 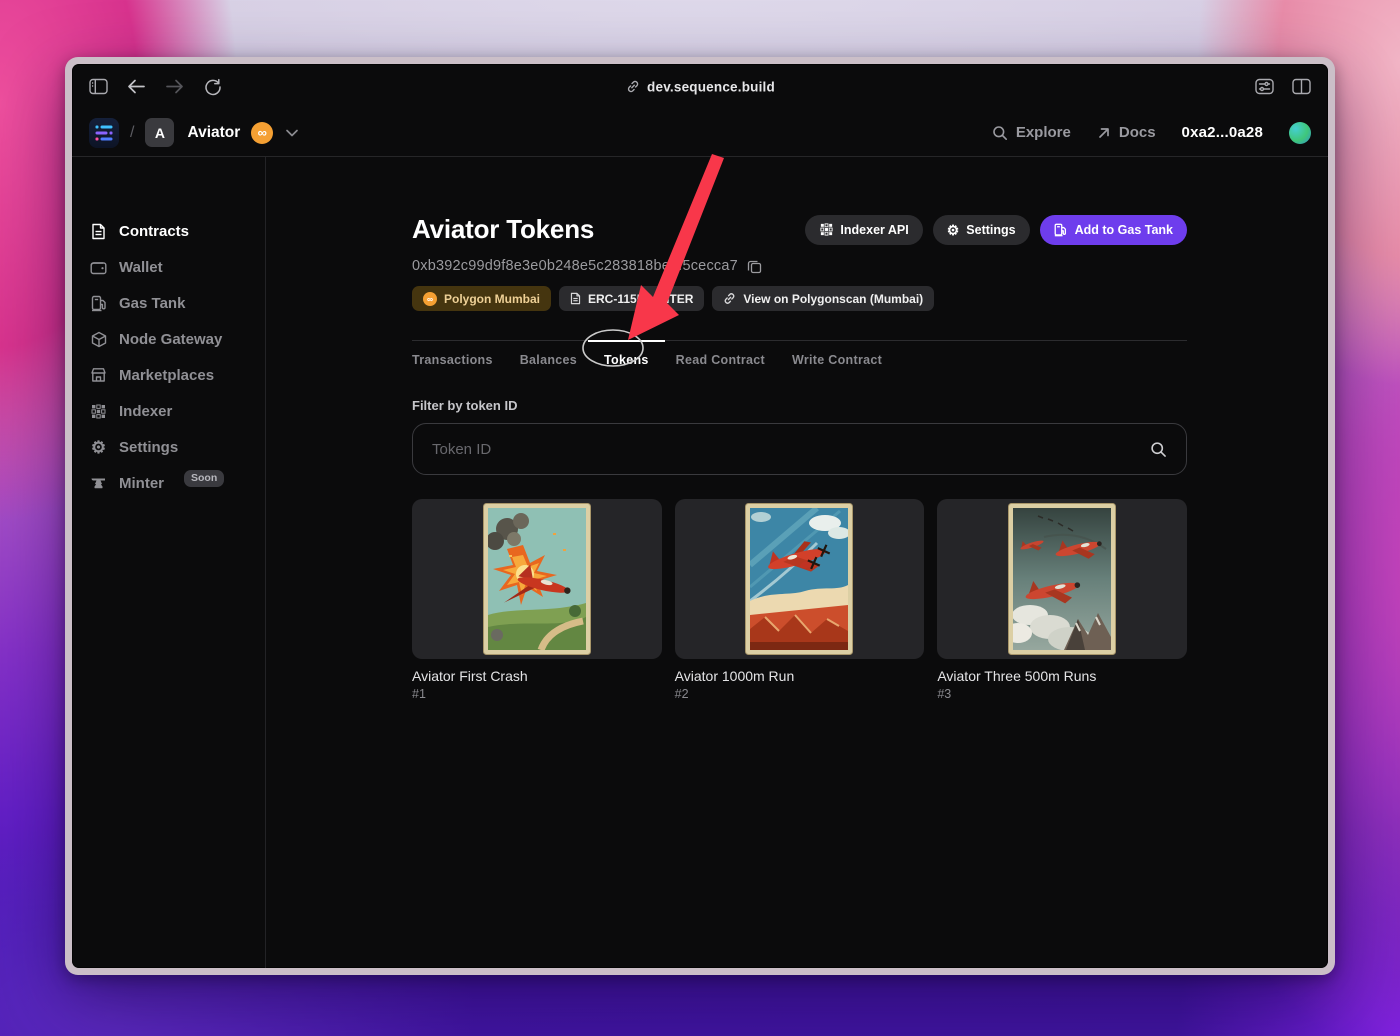 I want to click on settings-label: Settings, so click(x=991, y=229).